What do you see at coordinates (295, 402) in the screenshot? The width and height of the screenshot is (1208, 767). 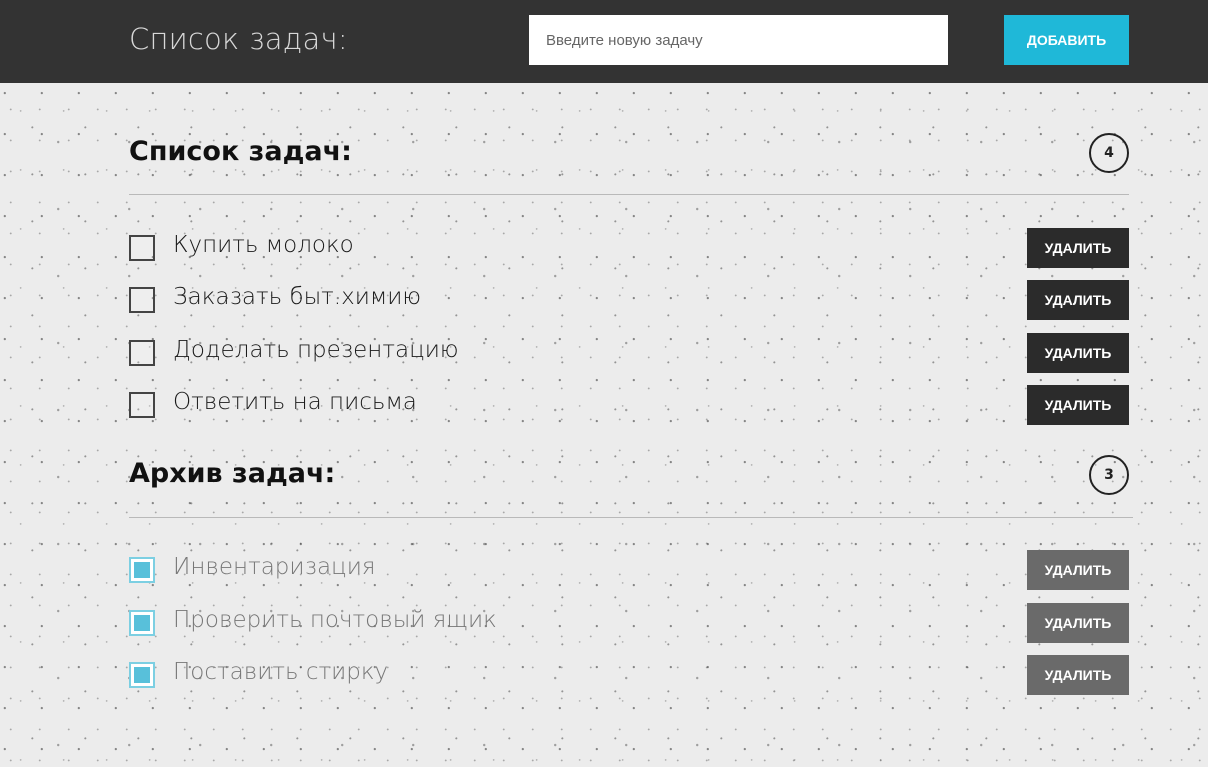 I see `task-label: Ответить на письма` at bounding box center [295, 402].